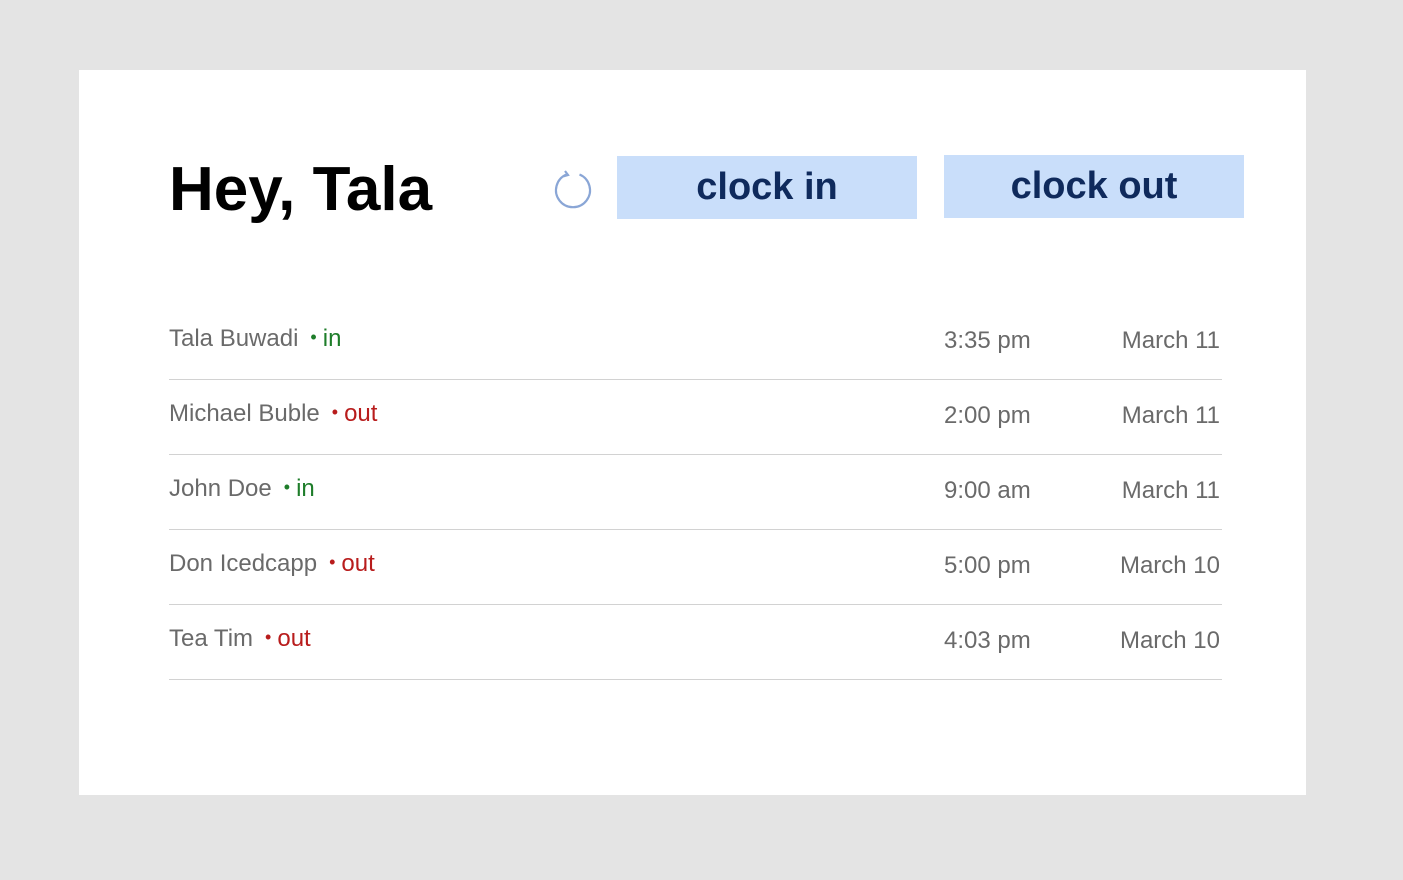  I want to click on page-title: Hey, Tala, so click(301, 189).